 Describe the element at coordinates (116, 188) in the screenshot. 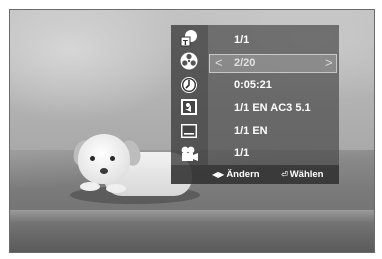

I see `puppy-paw-right` at that location.